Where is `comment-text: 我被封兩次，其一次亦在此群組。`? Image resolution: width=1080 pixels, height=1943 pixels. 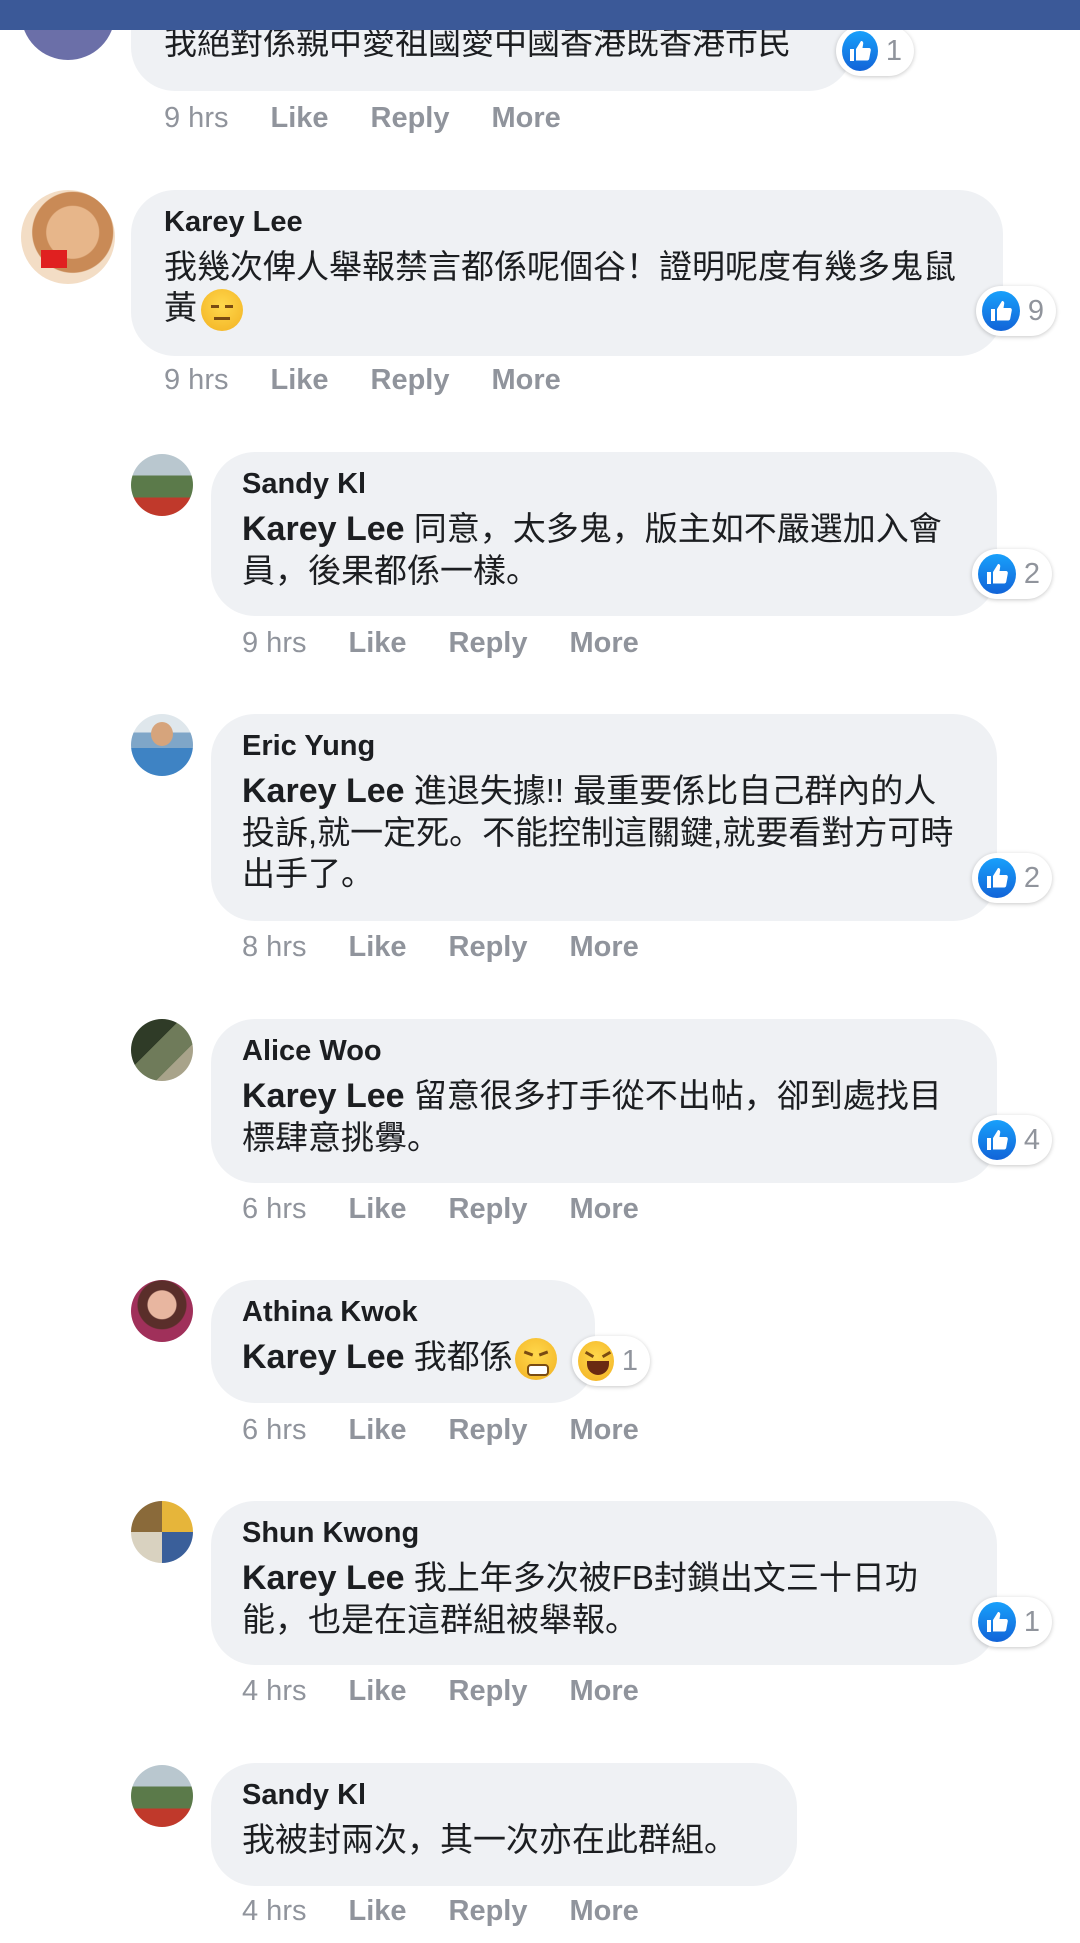 comment-text: 我被封兩次，其一次亦在此群組。 is located at coordinates (489, 1839).